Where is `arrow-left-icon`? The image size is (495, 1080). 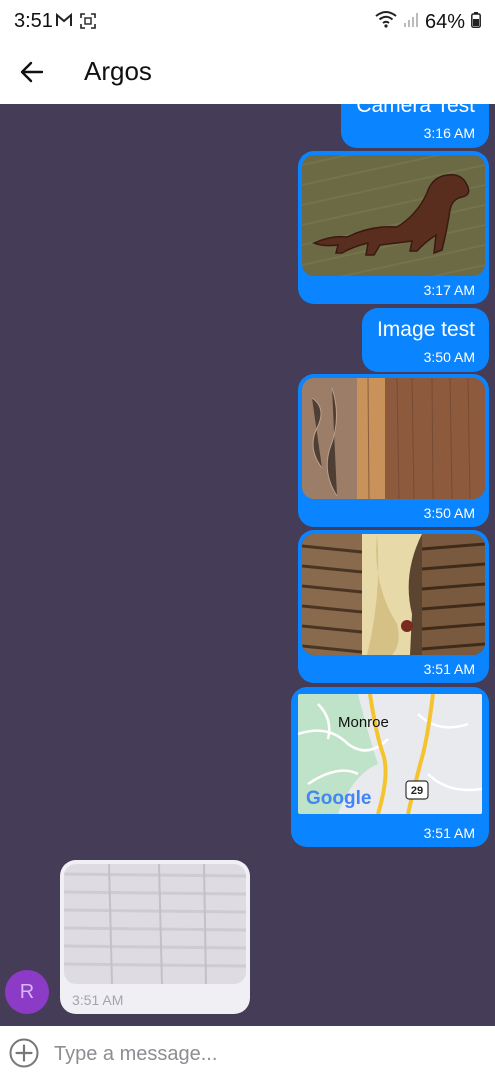
arrow-left-icon is located at coordinates (32, 74).